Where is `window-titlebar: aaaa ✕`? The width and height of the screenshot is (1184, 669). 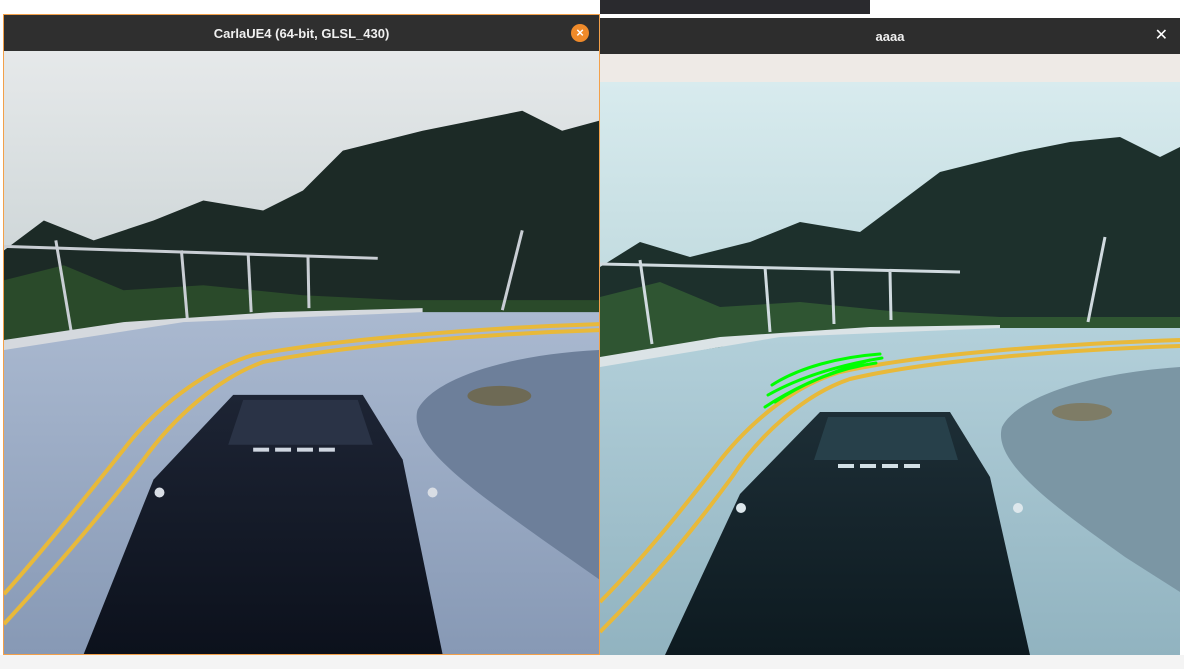 window-titlebar: aaaa ✕ is located at coordinates (890, 36).